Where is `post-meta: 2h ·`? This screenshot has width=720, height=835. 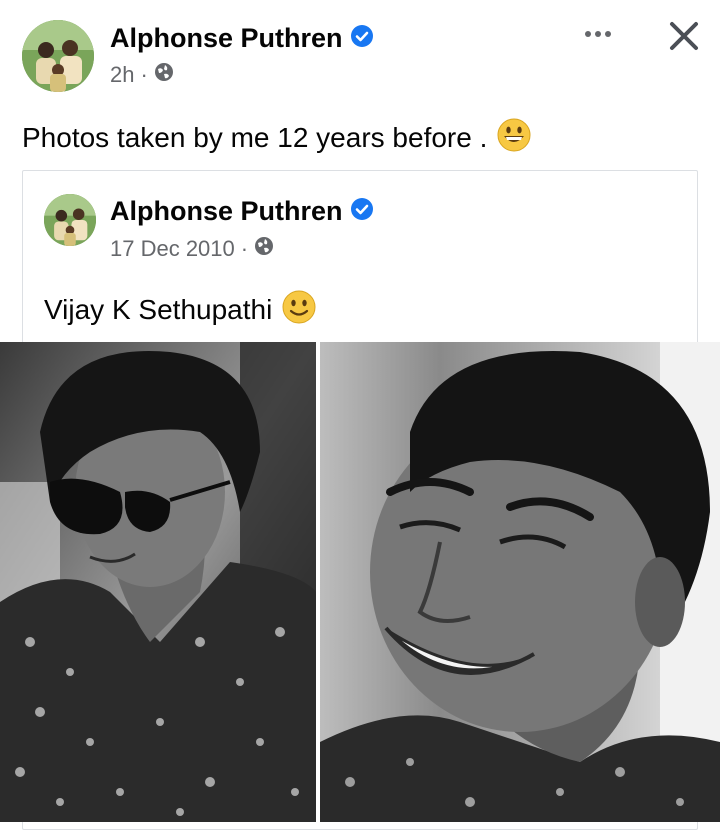
post-meta: 2h · is located at coordinates (142, 75).